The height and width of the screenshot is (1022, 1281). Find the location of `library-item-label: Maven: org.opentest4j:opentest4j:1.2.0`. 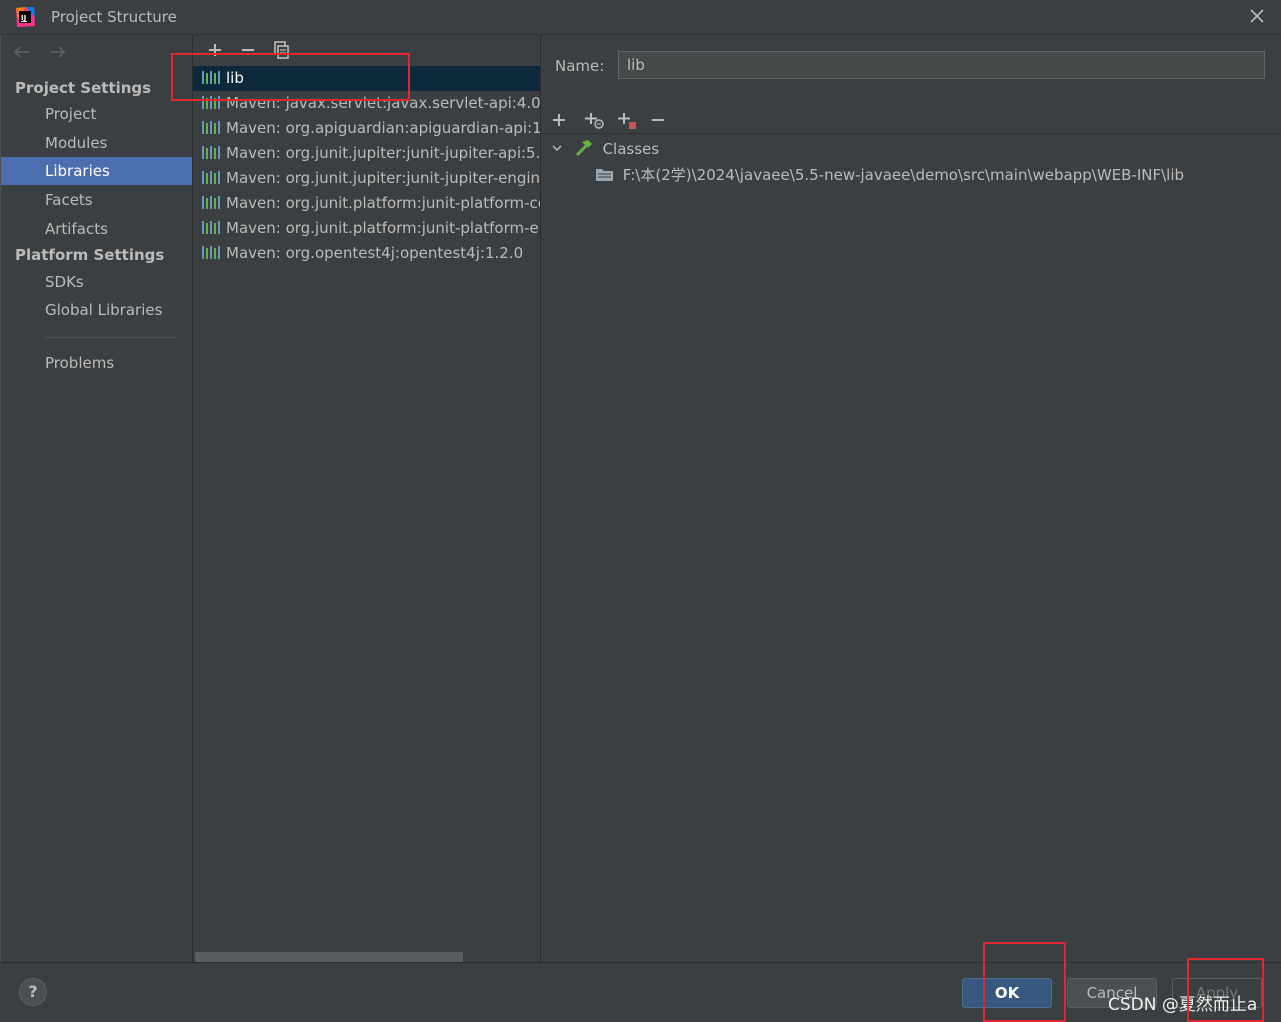

library-item-label: Maven: org.opentest4j:opentest4j:1.2.0 is located at coordinates (375, 253).